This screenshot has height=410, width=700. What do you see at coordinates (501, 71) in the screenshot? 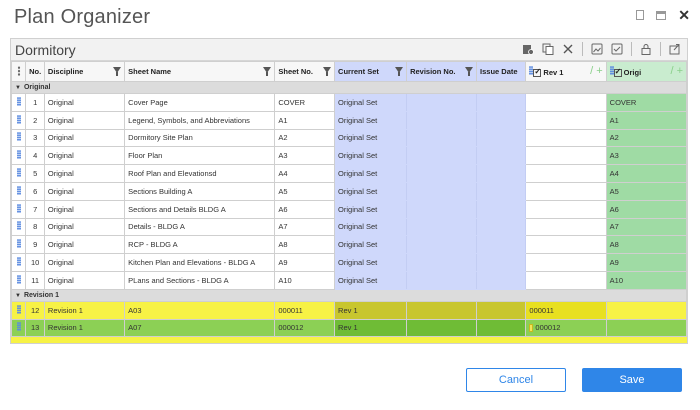
I see `col-header-issue-date: Issue Date` at bounding box center [501, 71].